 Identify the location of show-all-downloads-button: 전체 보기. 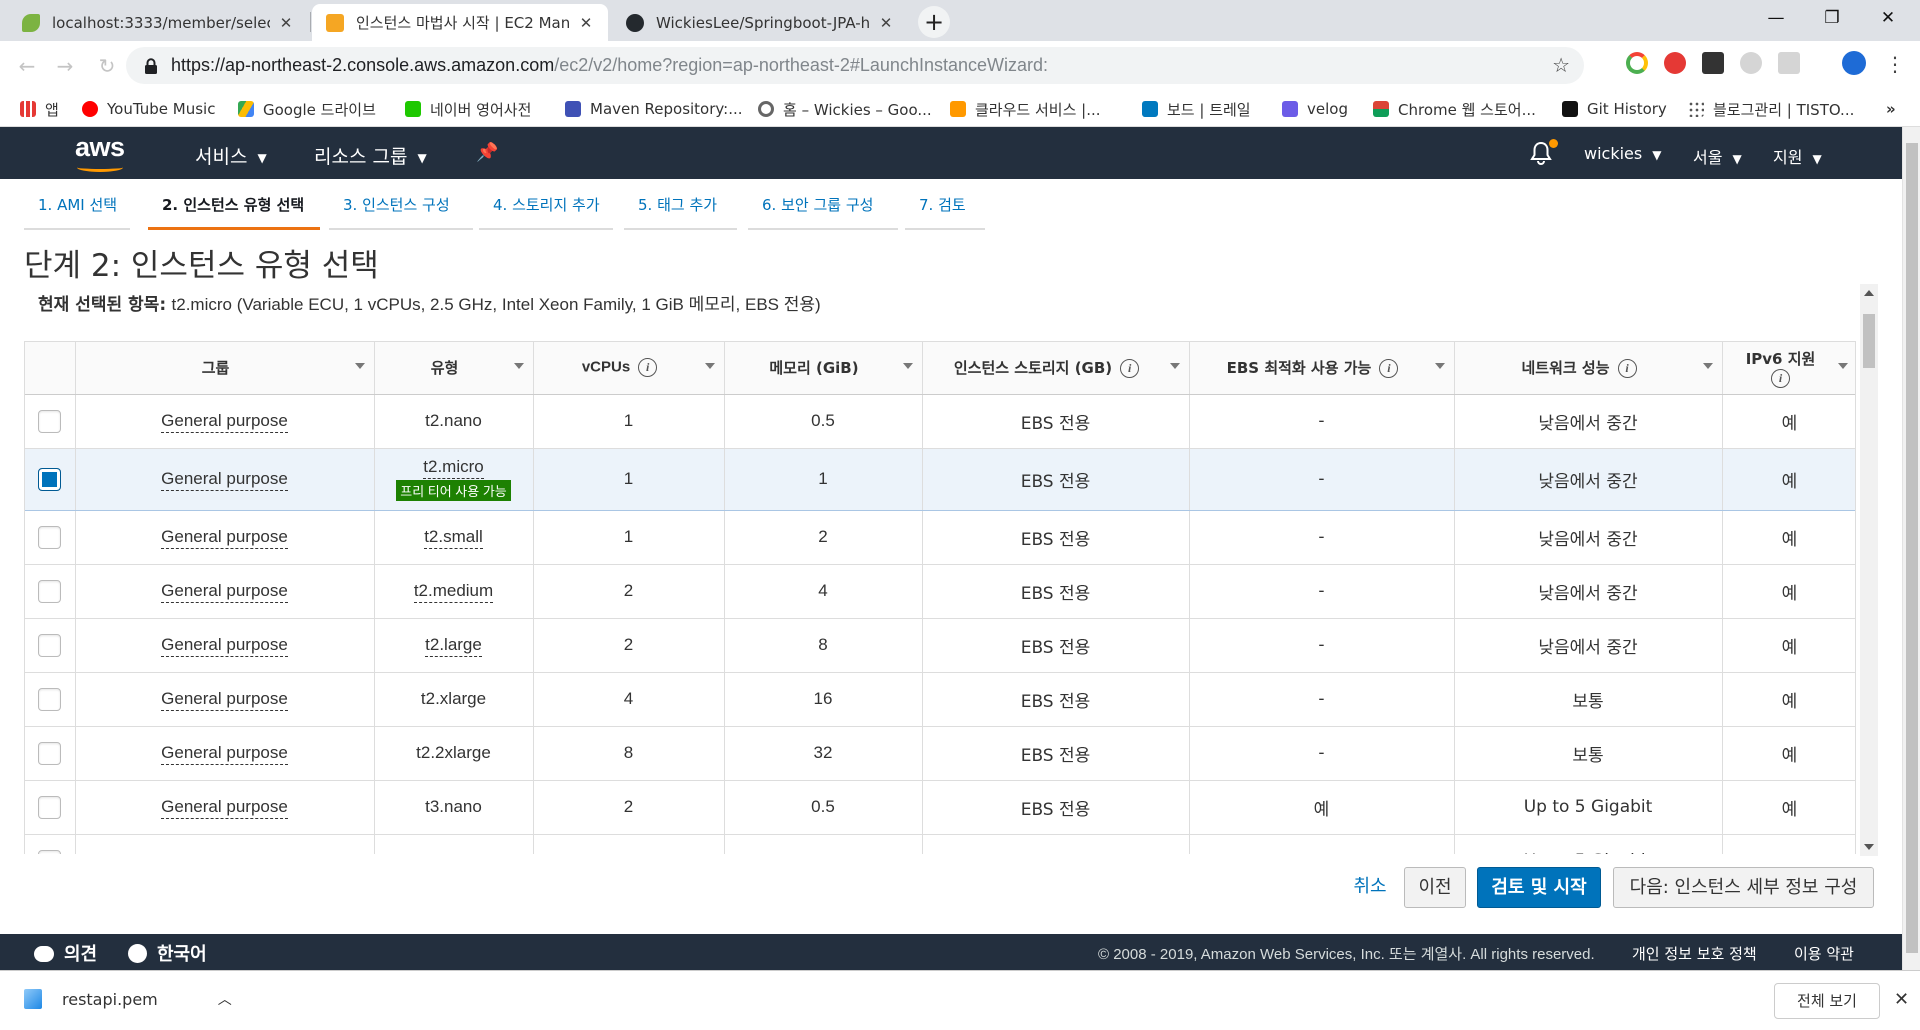
(1827, 1001).